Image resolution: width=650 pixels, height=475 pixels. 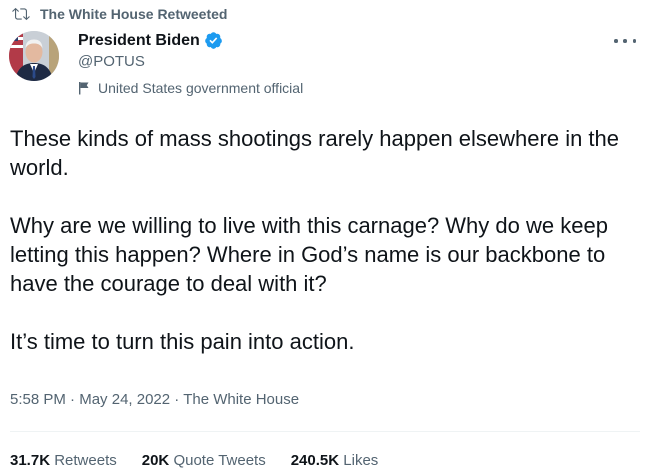 I want to click on verified-badge-icon, so click(x=213, y=40).